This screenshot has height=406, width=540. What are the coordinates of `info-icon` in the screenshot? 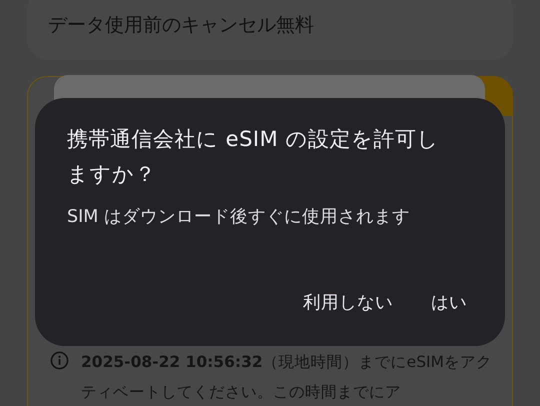 It's located at (59, 360).